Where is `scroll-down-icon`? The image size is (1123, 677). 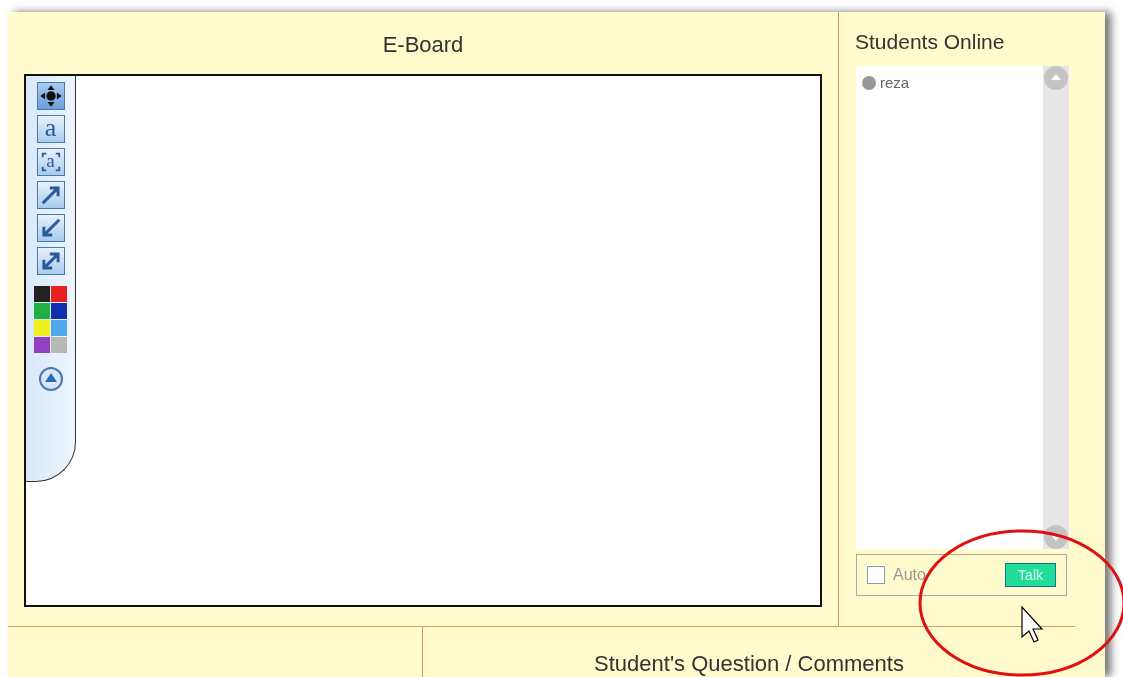
scroll-down-icon is located at coordinates (1056, 537).